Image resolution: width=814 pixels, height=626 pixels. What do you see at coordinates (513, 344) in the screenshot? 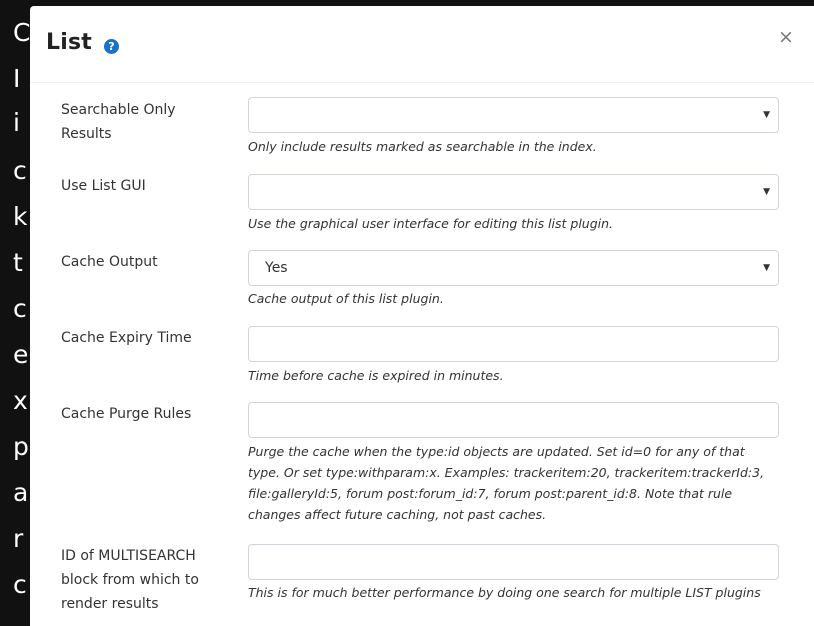
I see `cache-expiry-time-input` at bounding box center [513, 344].